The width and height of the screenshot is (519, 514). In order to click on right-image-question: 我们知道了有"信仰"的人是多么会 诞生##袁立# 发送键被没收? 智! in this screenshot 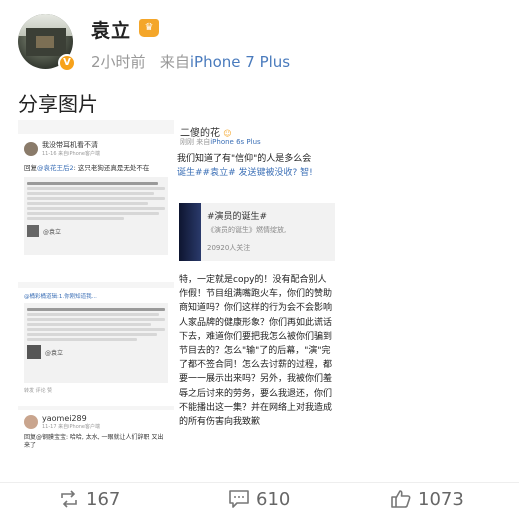, I will do `click(245, 166)`.